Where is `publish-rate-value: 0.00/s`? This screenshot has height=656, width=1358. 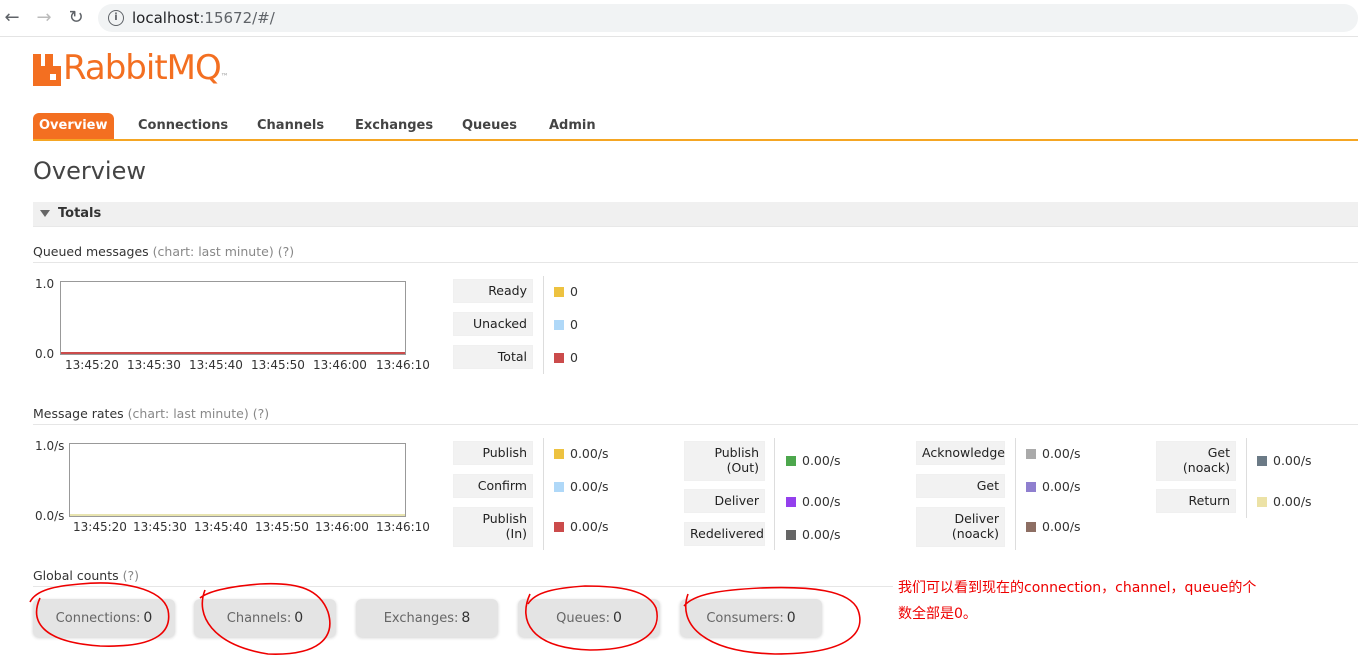
publish-rate-value: 0.00/s is located at coordinates (589, 453).